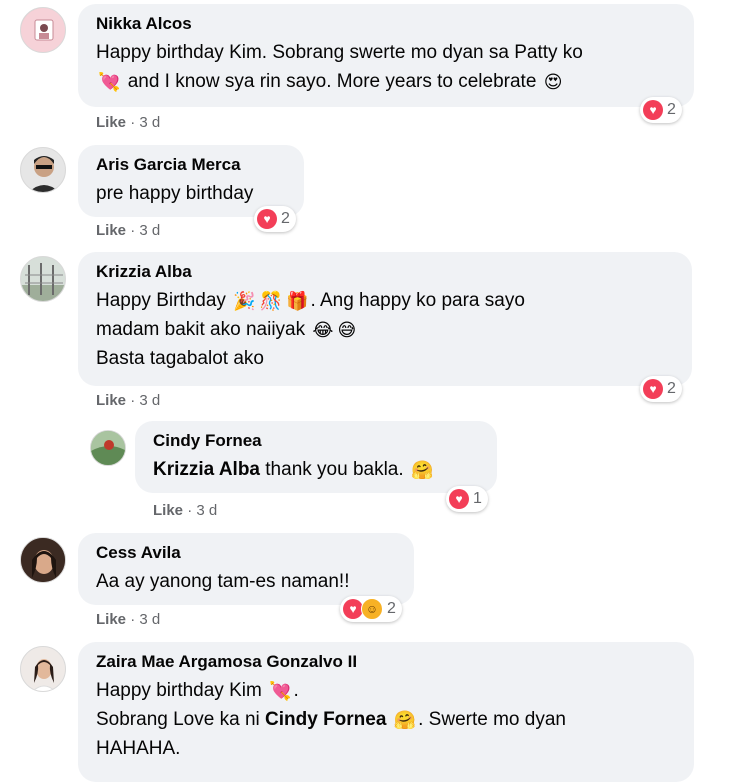 Image resolution: width=750 pixels, height=782 pixels. I want to click on mention-link: Krizzia Alba, so click(206, 469).